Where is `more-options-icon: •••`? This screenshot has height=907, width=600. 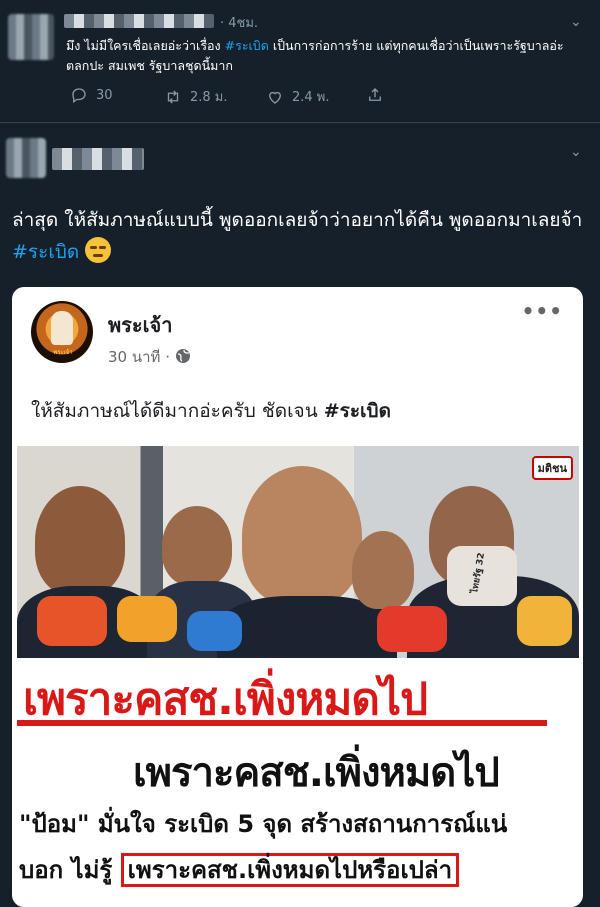 more-options-icon: ••• is located at coordinates (542, 311).